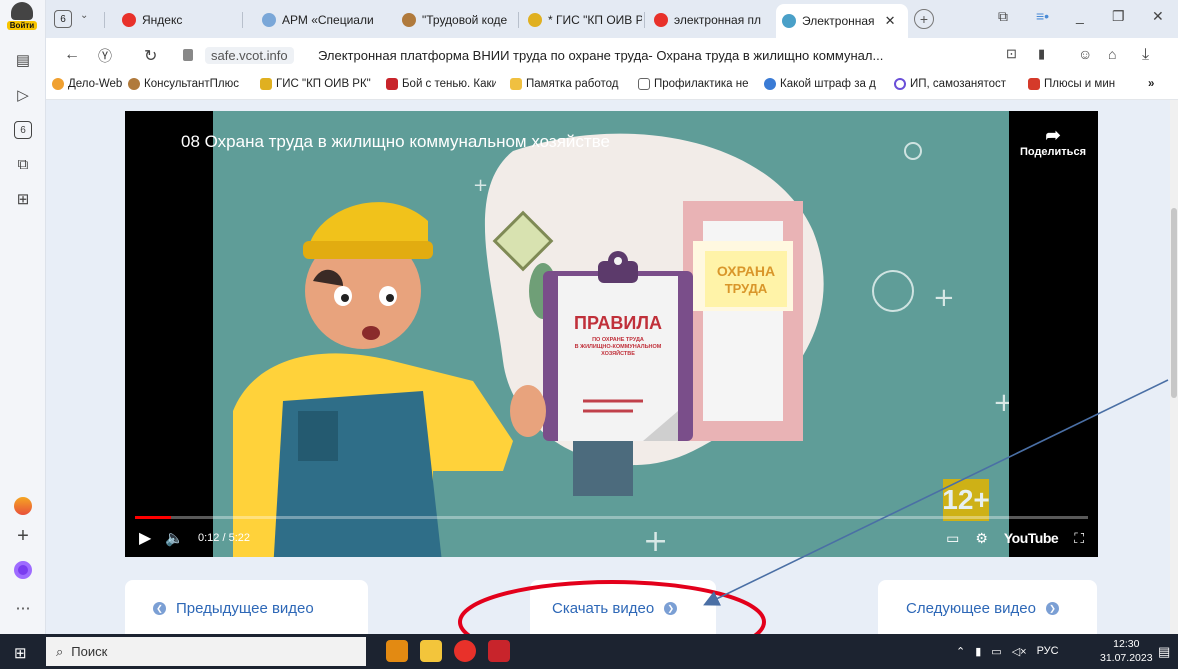 The height and width of the screenshot is (669, 1178). Describe the element at coordinates (1174, 303) in the screenshot. I see `scrollbar-thumb` at that location.